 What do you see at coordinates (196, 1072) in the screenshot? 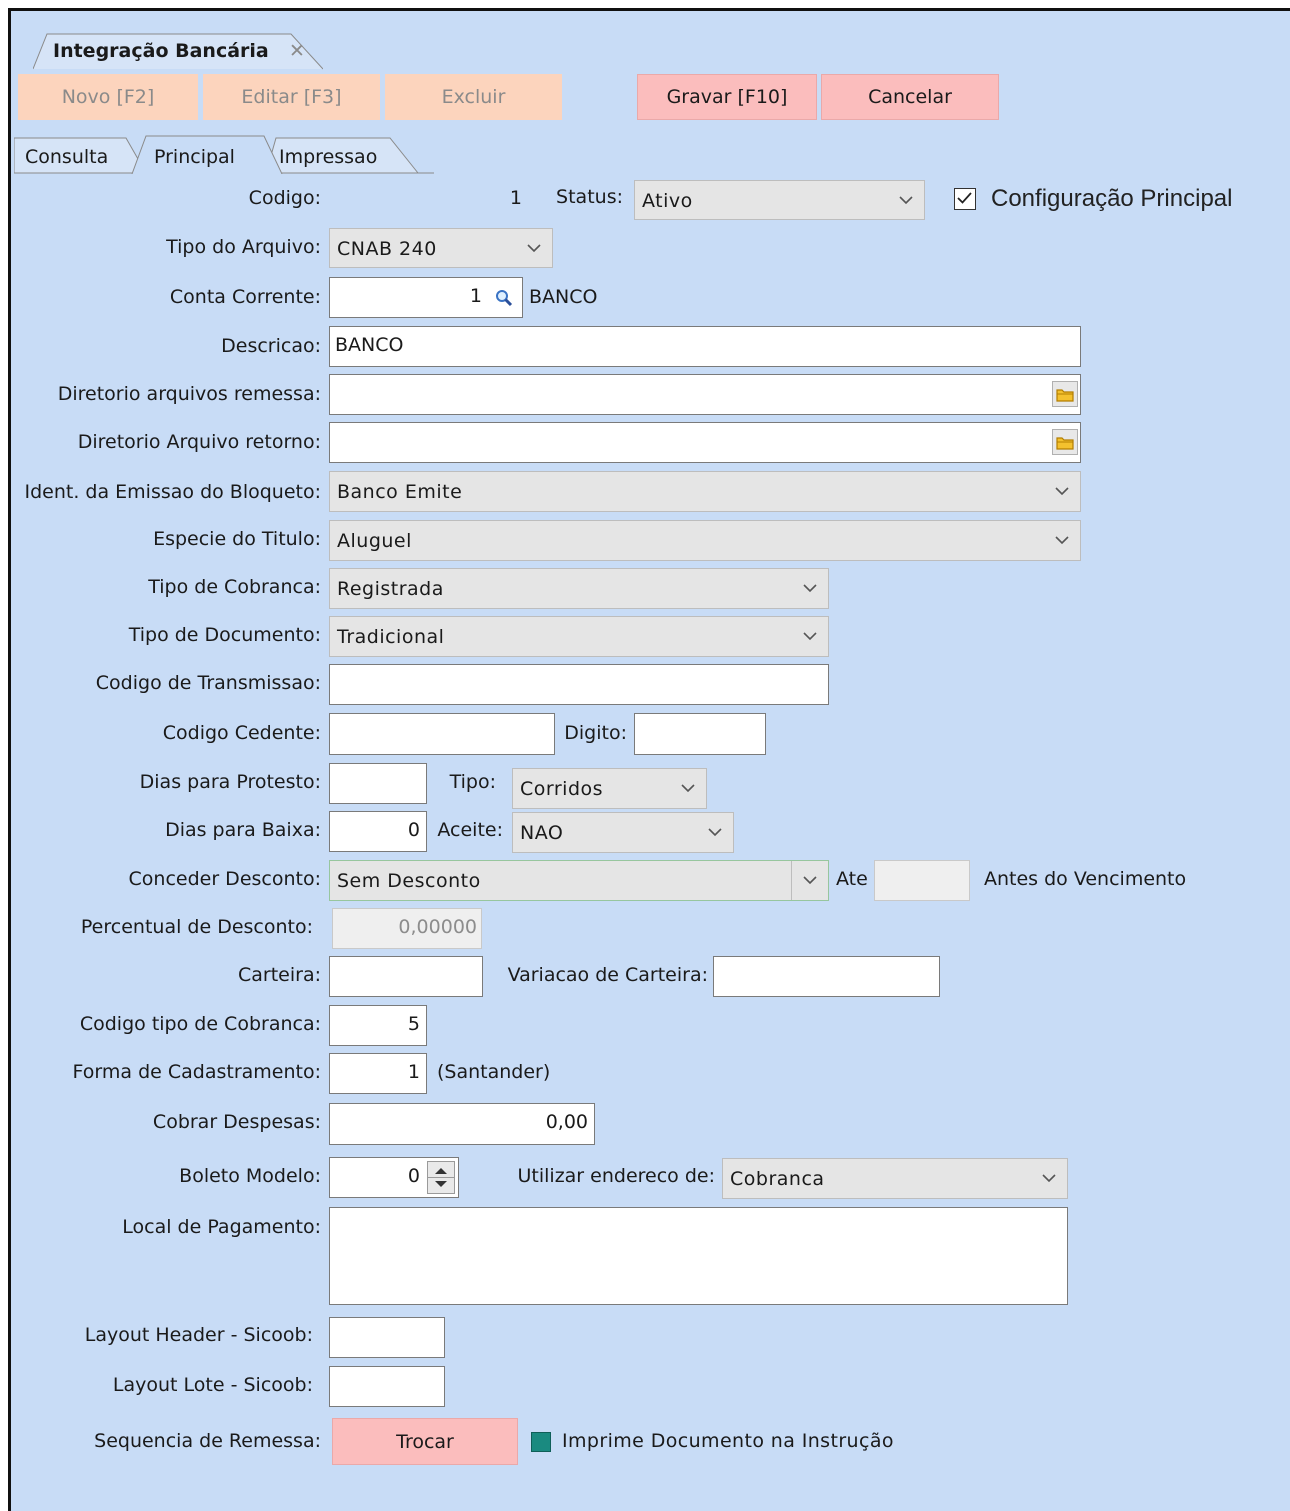
I see `forma-cadastramento-label: Forma de Cadastramento:` at bounding box center [196, 1072].